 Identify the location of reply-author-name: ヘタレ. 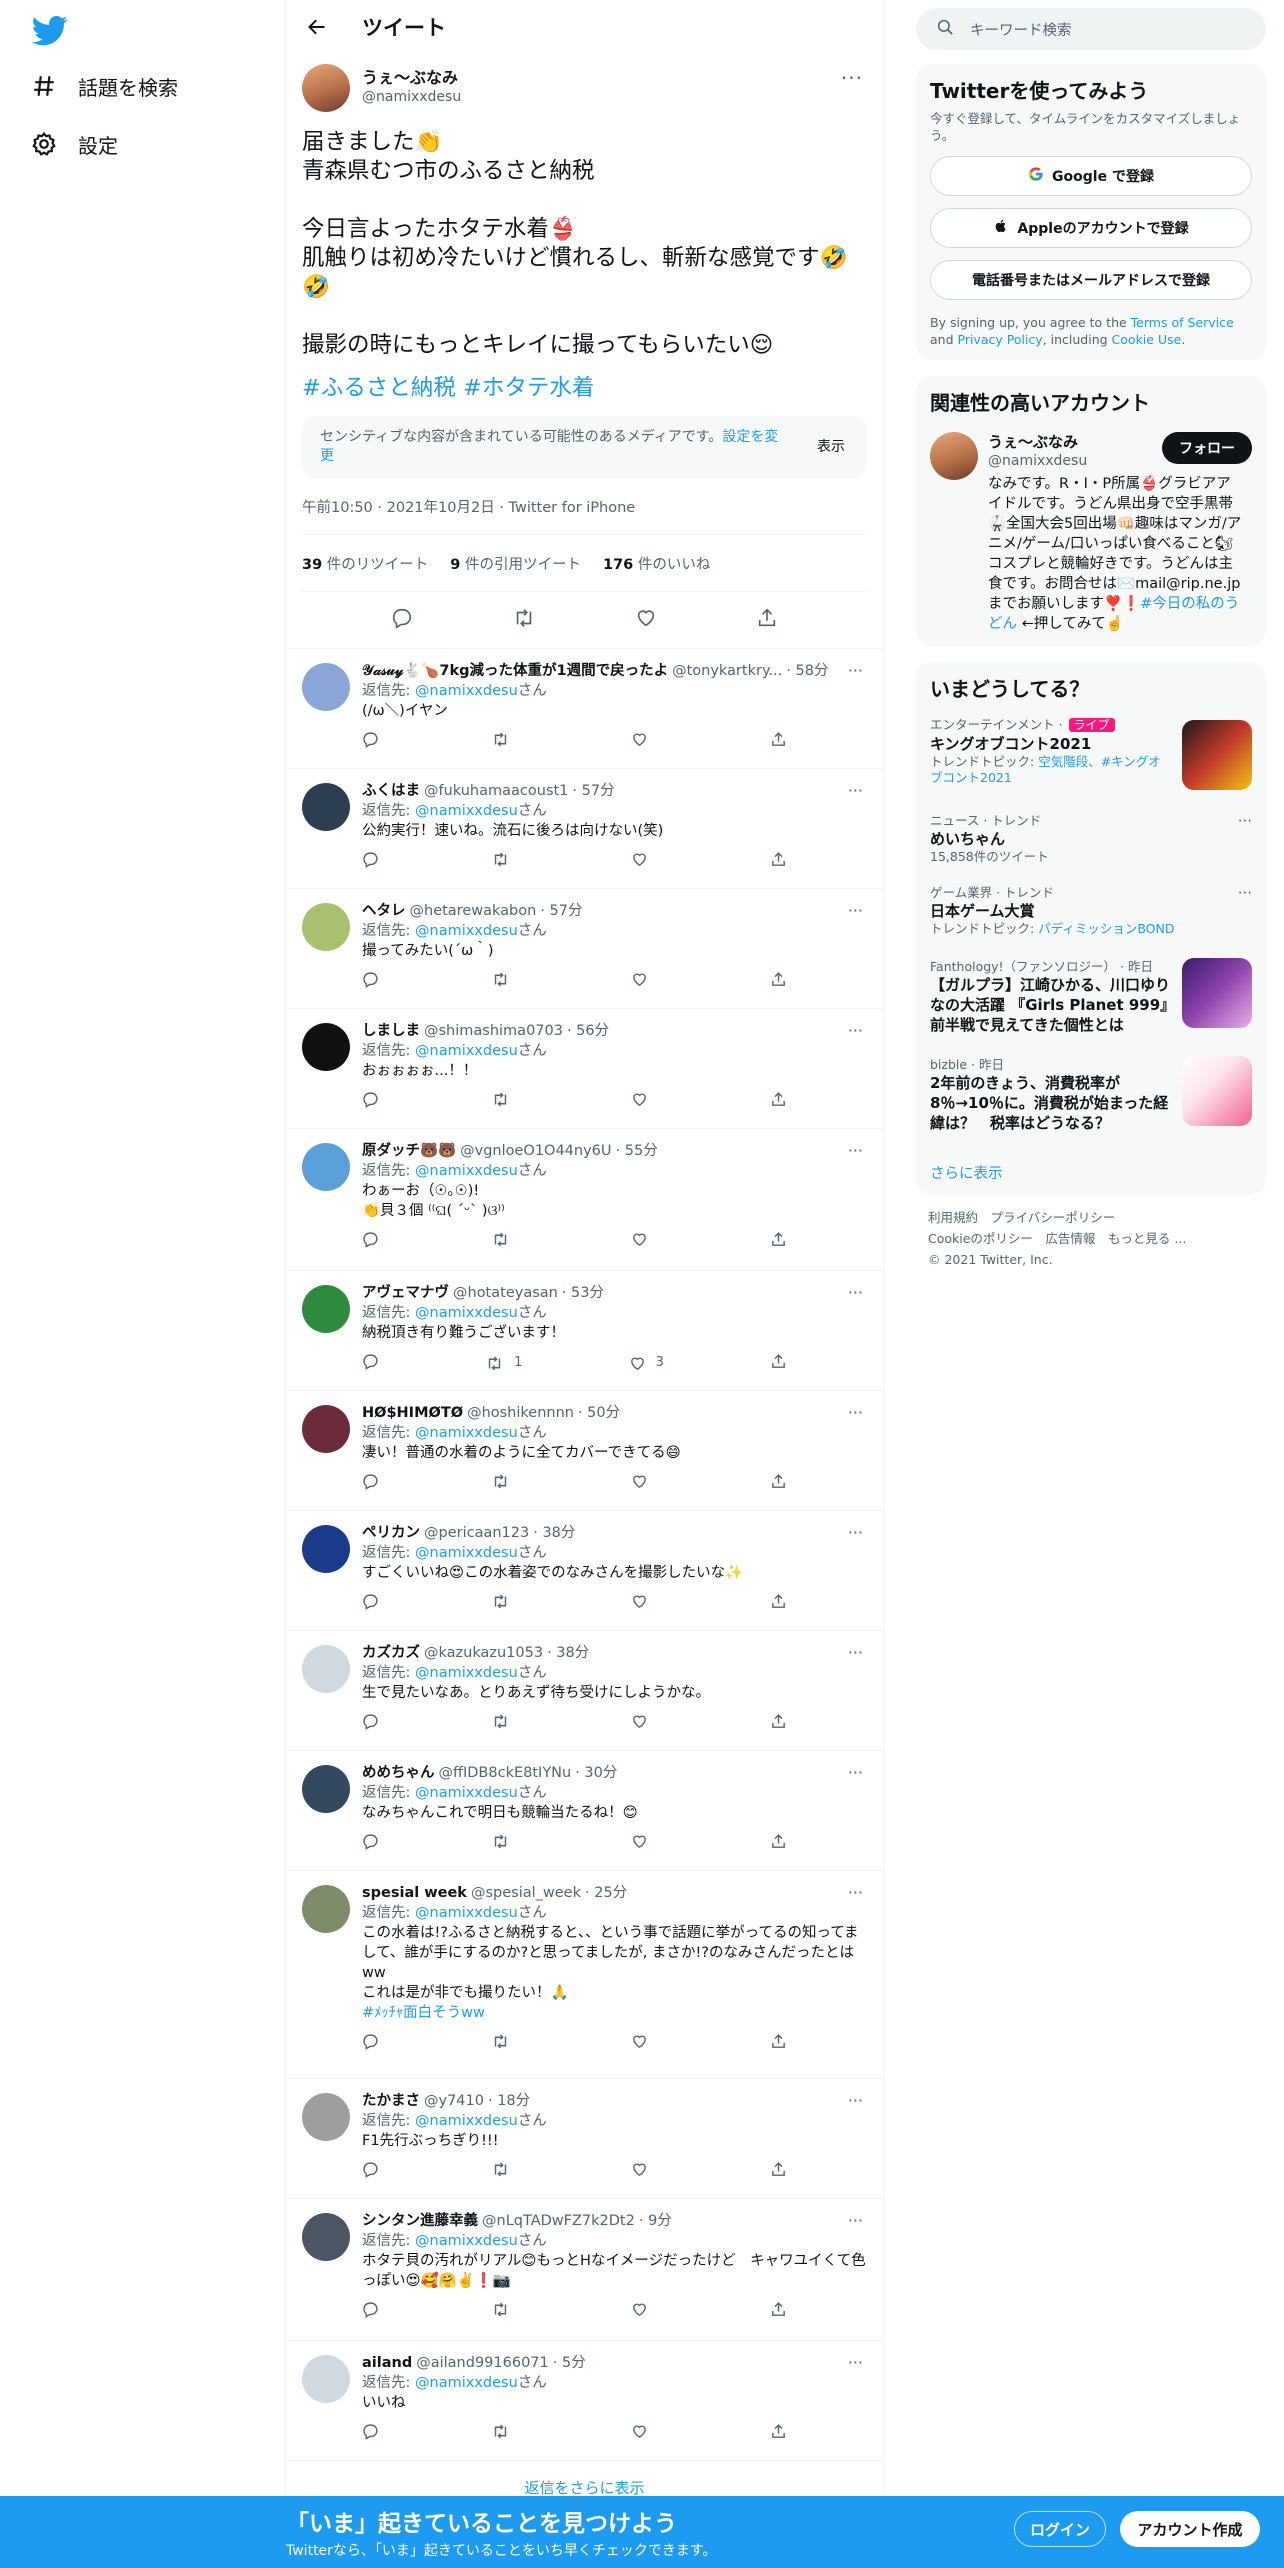
(384, 911).